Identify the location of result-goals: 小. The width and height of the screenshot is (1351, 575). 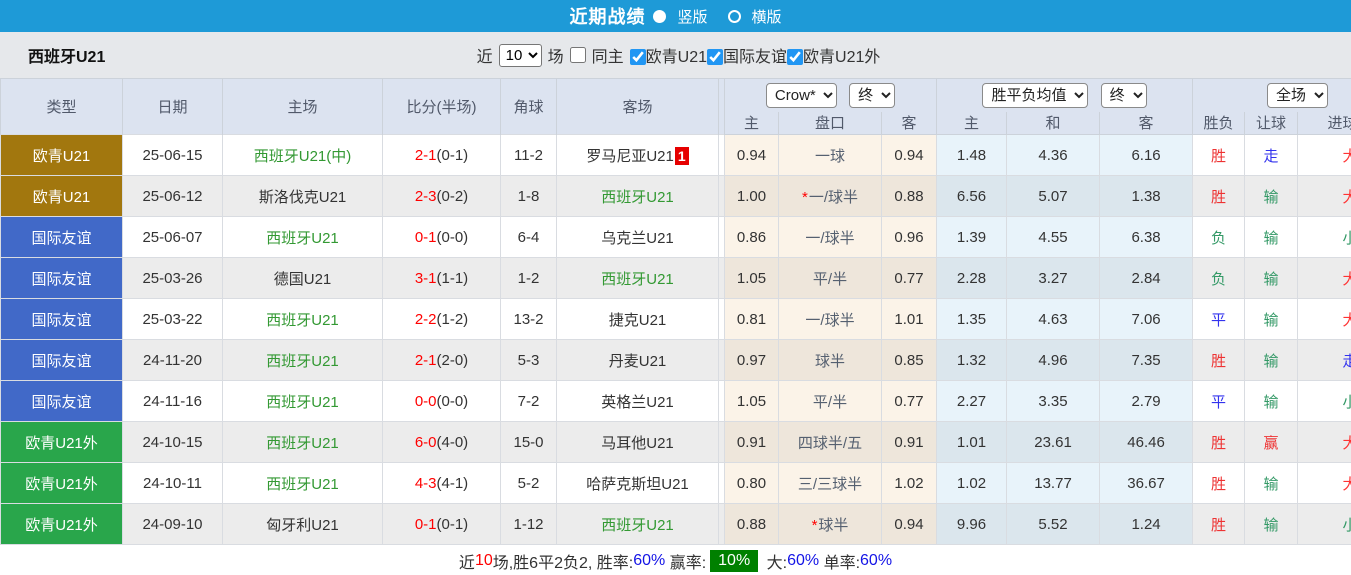
(1324, 237).